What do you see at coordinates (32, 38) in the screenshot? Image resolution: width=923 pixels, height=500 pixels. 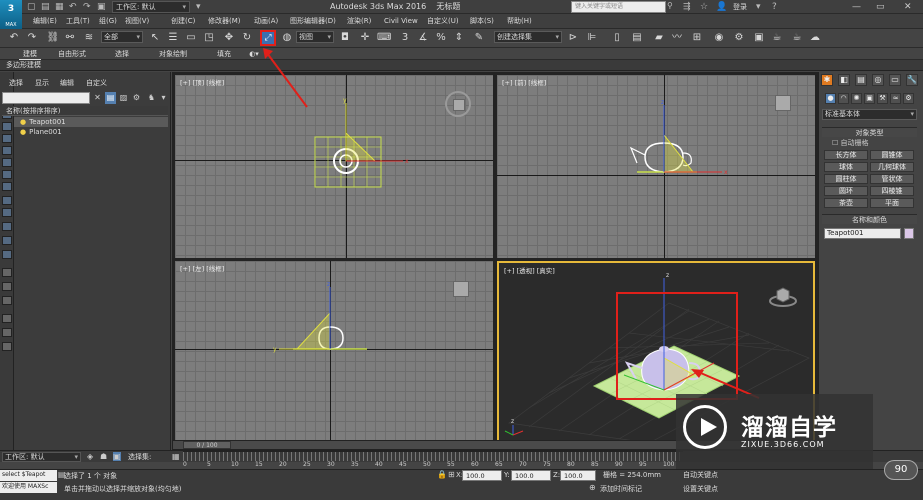 I see `redo-icon: ↷` at bounding box center [32, 38].